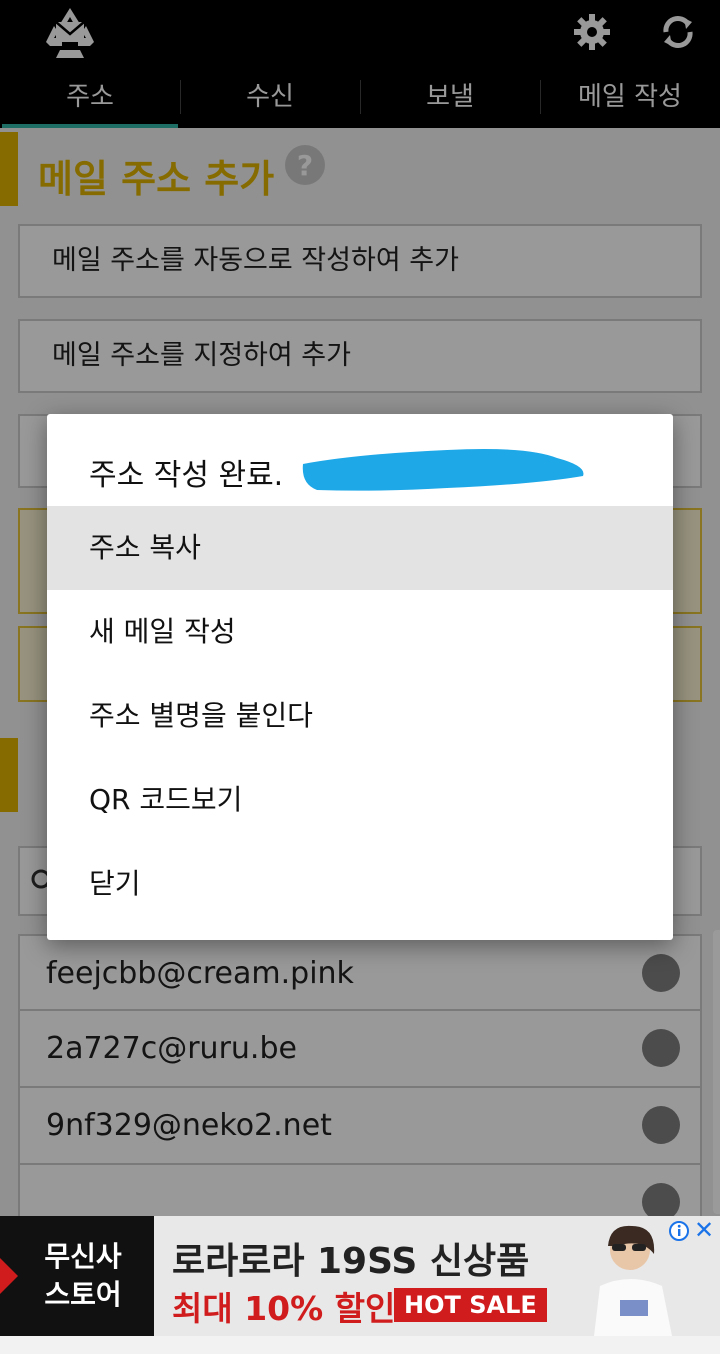  I want to click on ad-discount: 최대 10% 할인, so click(284, 1308).